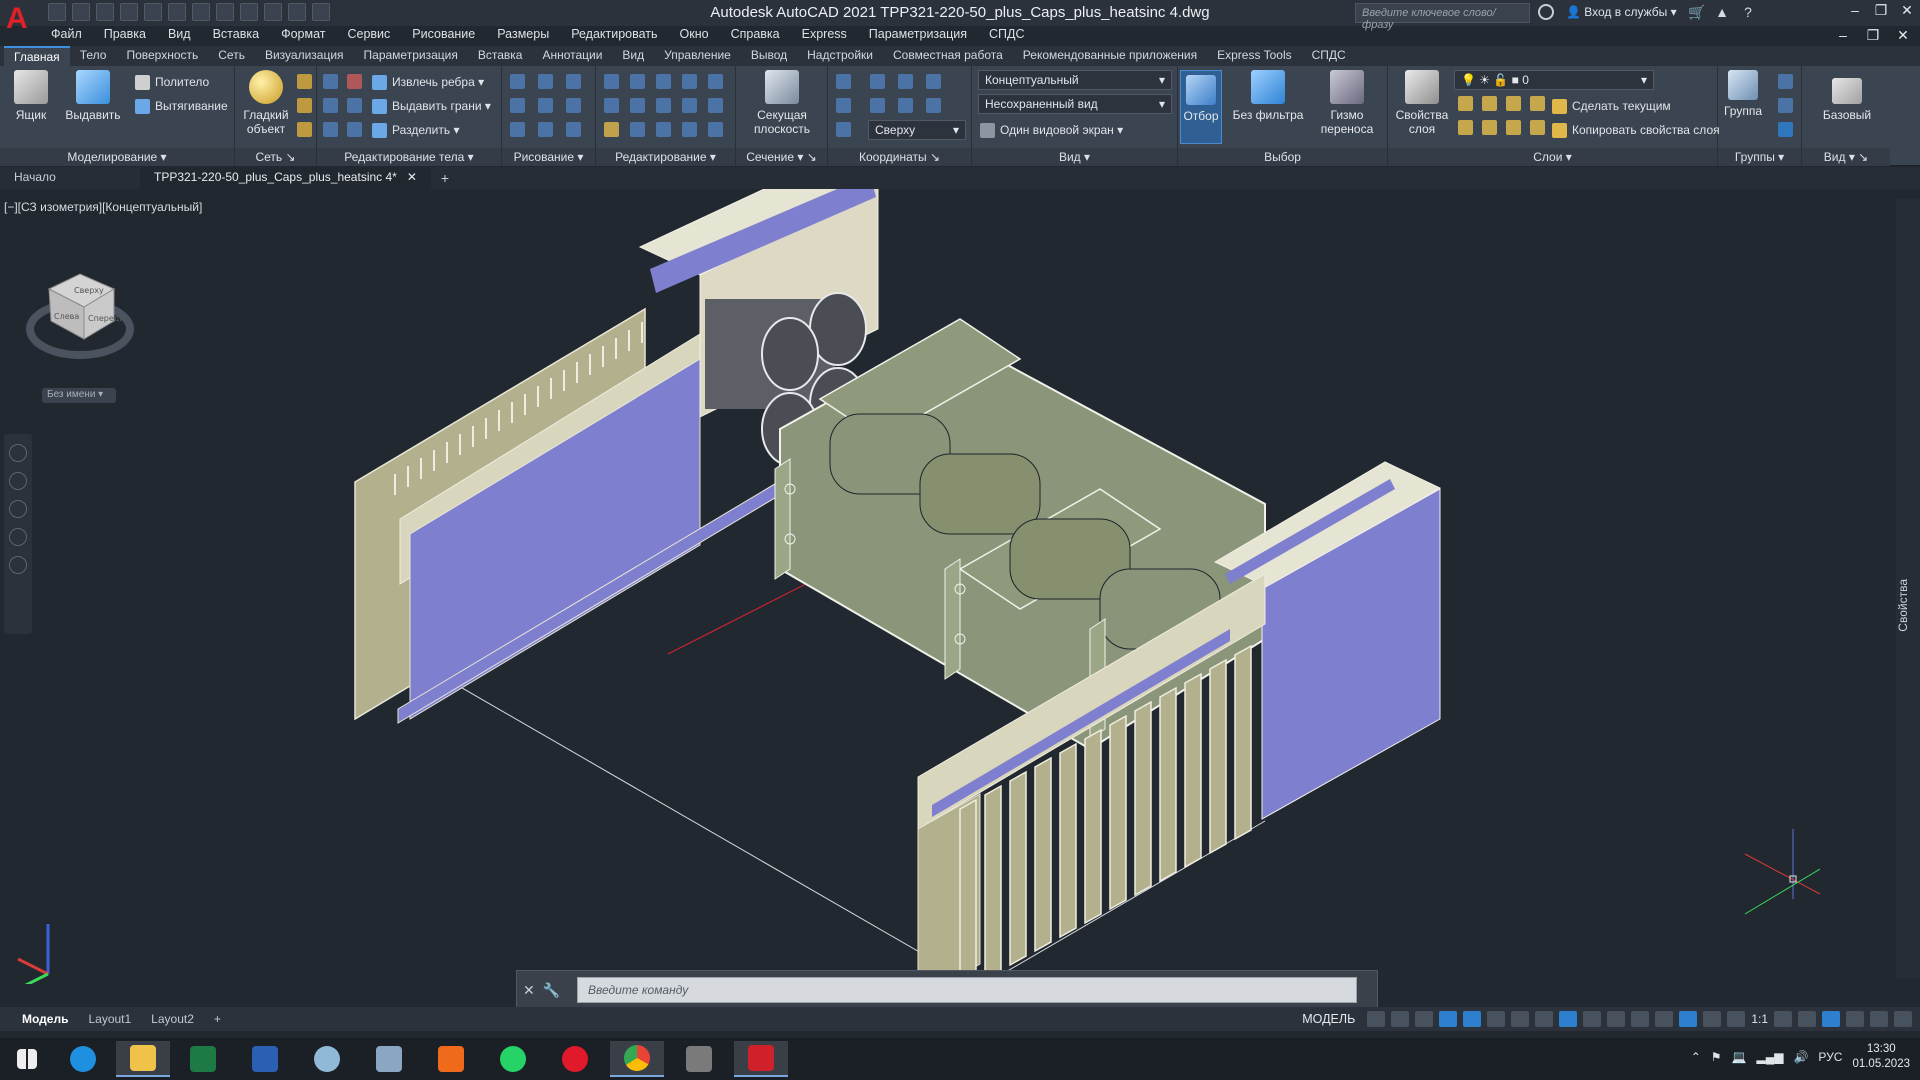 Image resolution: width=1920 pixels, height=1080 pixels. I want to click on language-indicator: РУС, so click(1830, 1057).